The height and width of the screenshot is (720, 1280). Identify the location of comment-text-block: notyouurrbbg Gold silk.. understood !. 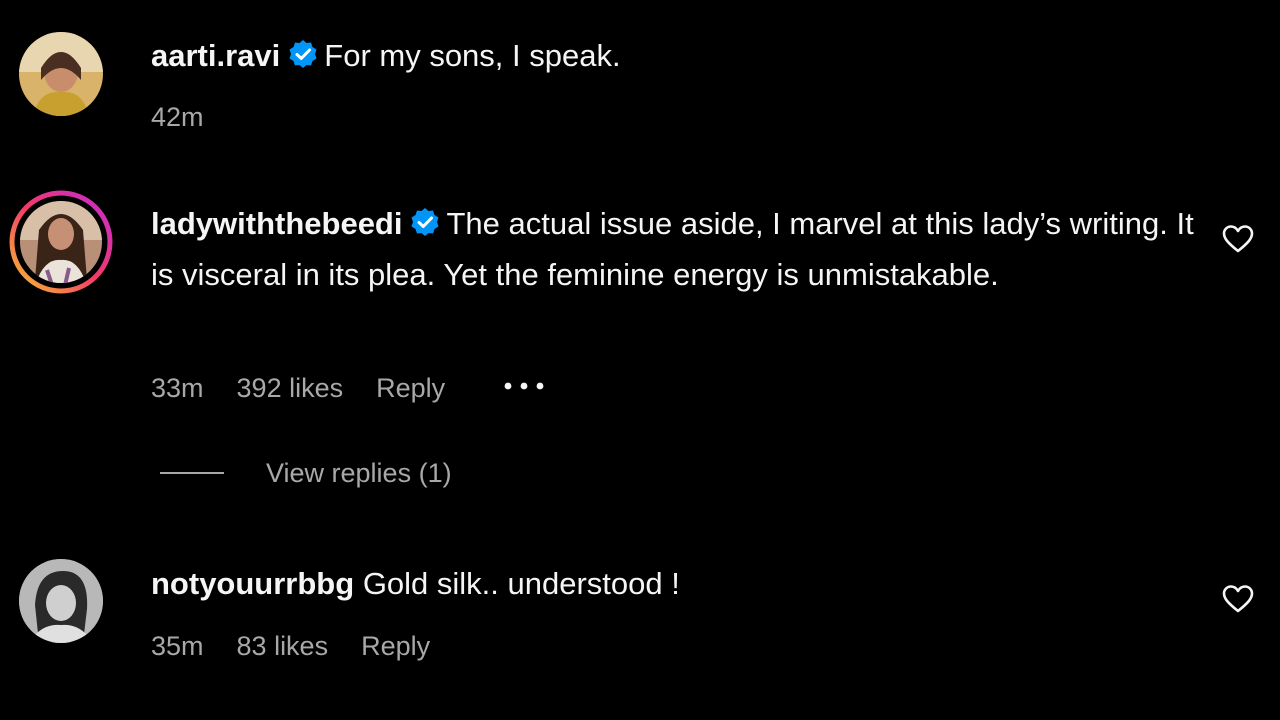
(415, 584).